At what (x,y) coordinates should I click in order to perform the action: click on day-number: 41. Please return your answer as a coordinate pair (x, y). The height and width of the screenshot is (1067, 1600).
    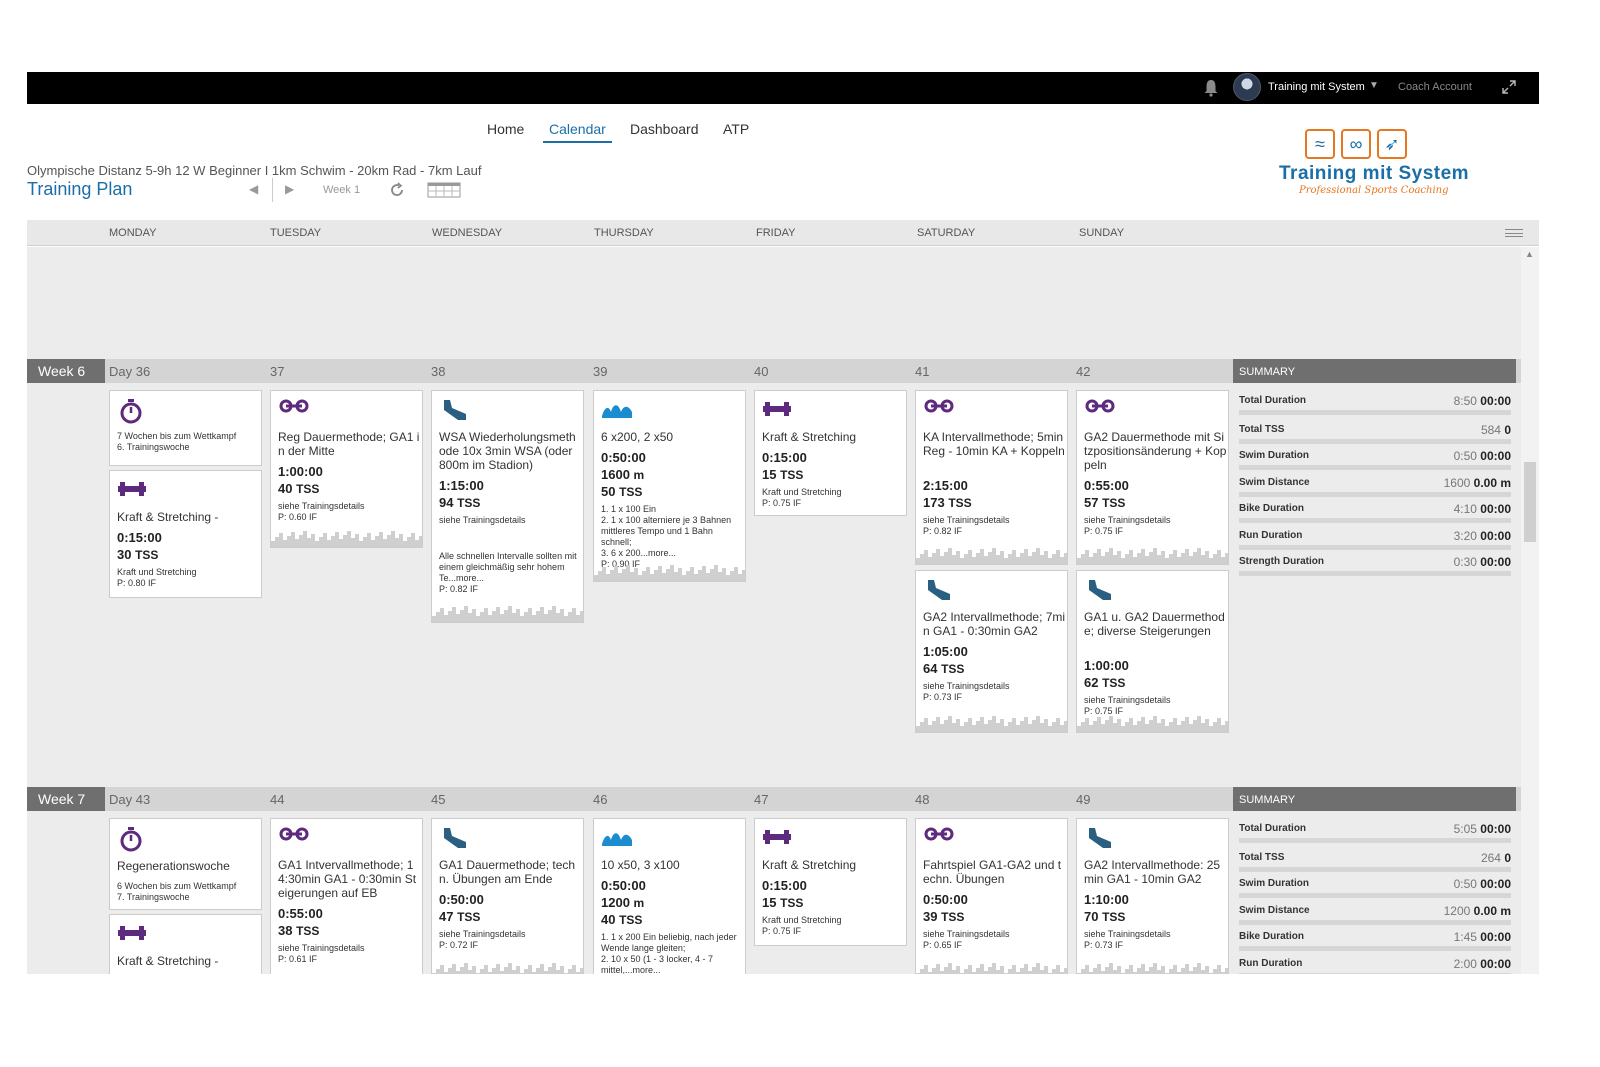
    Looking at the image, I should click on (922, 371).